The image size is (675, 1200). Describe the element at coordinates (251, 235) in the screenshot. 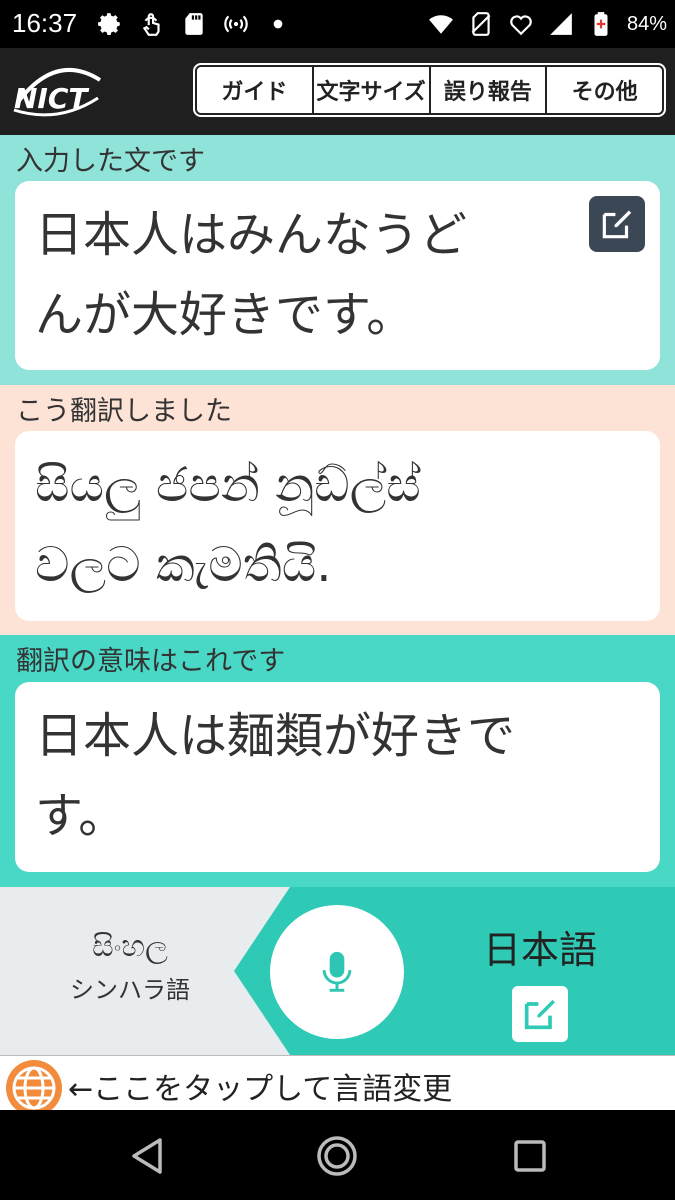

I see `input-text-line-1: 日本人はみんなうど` at that location.